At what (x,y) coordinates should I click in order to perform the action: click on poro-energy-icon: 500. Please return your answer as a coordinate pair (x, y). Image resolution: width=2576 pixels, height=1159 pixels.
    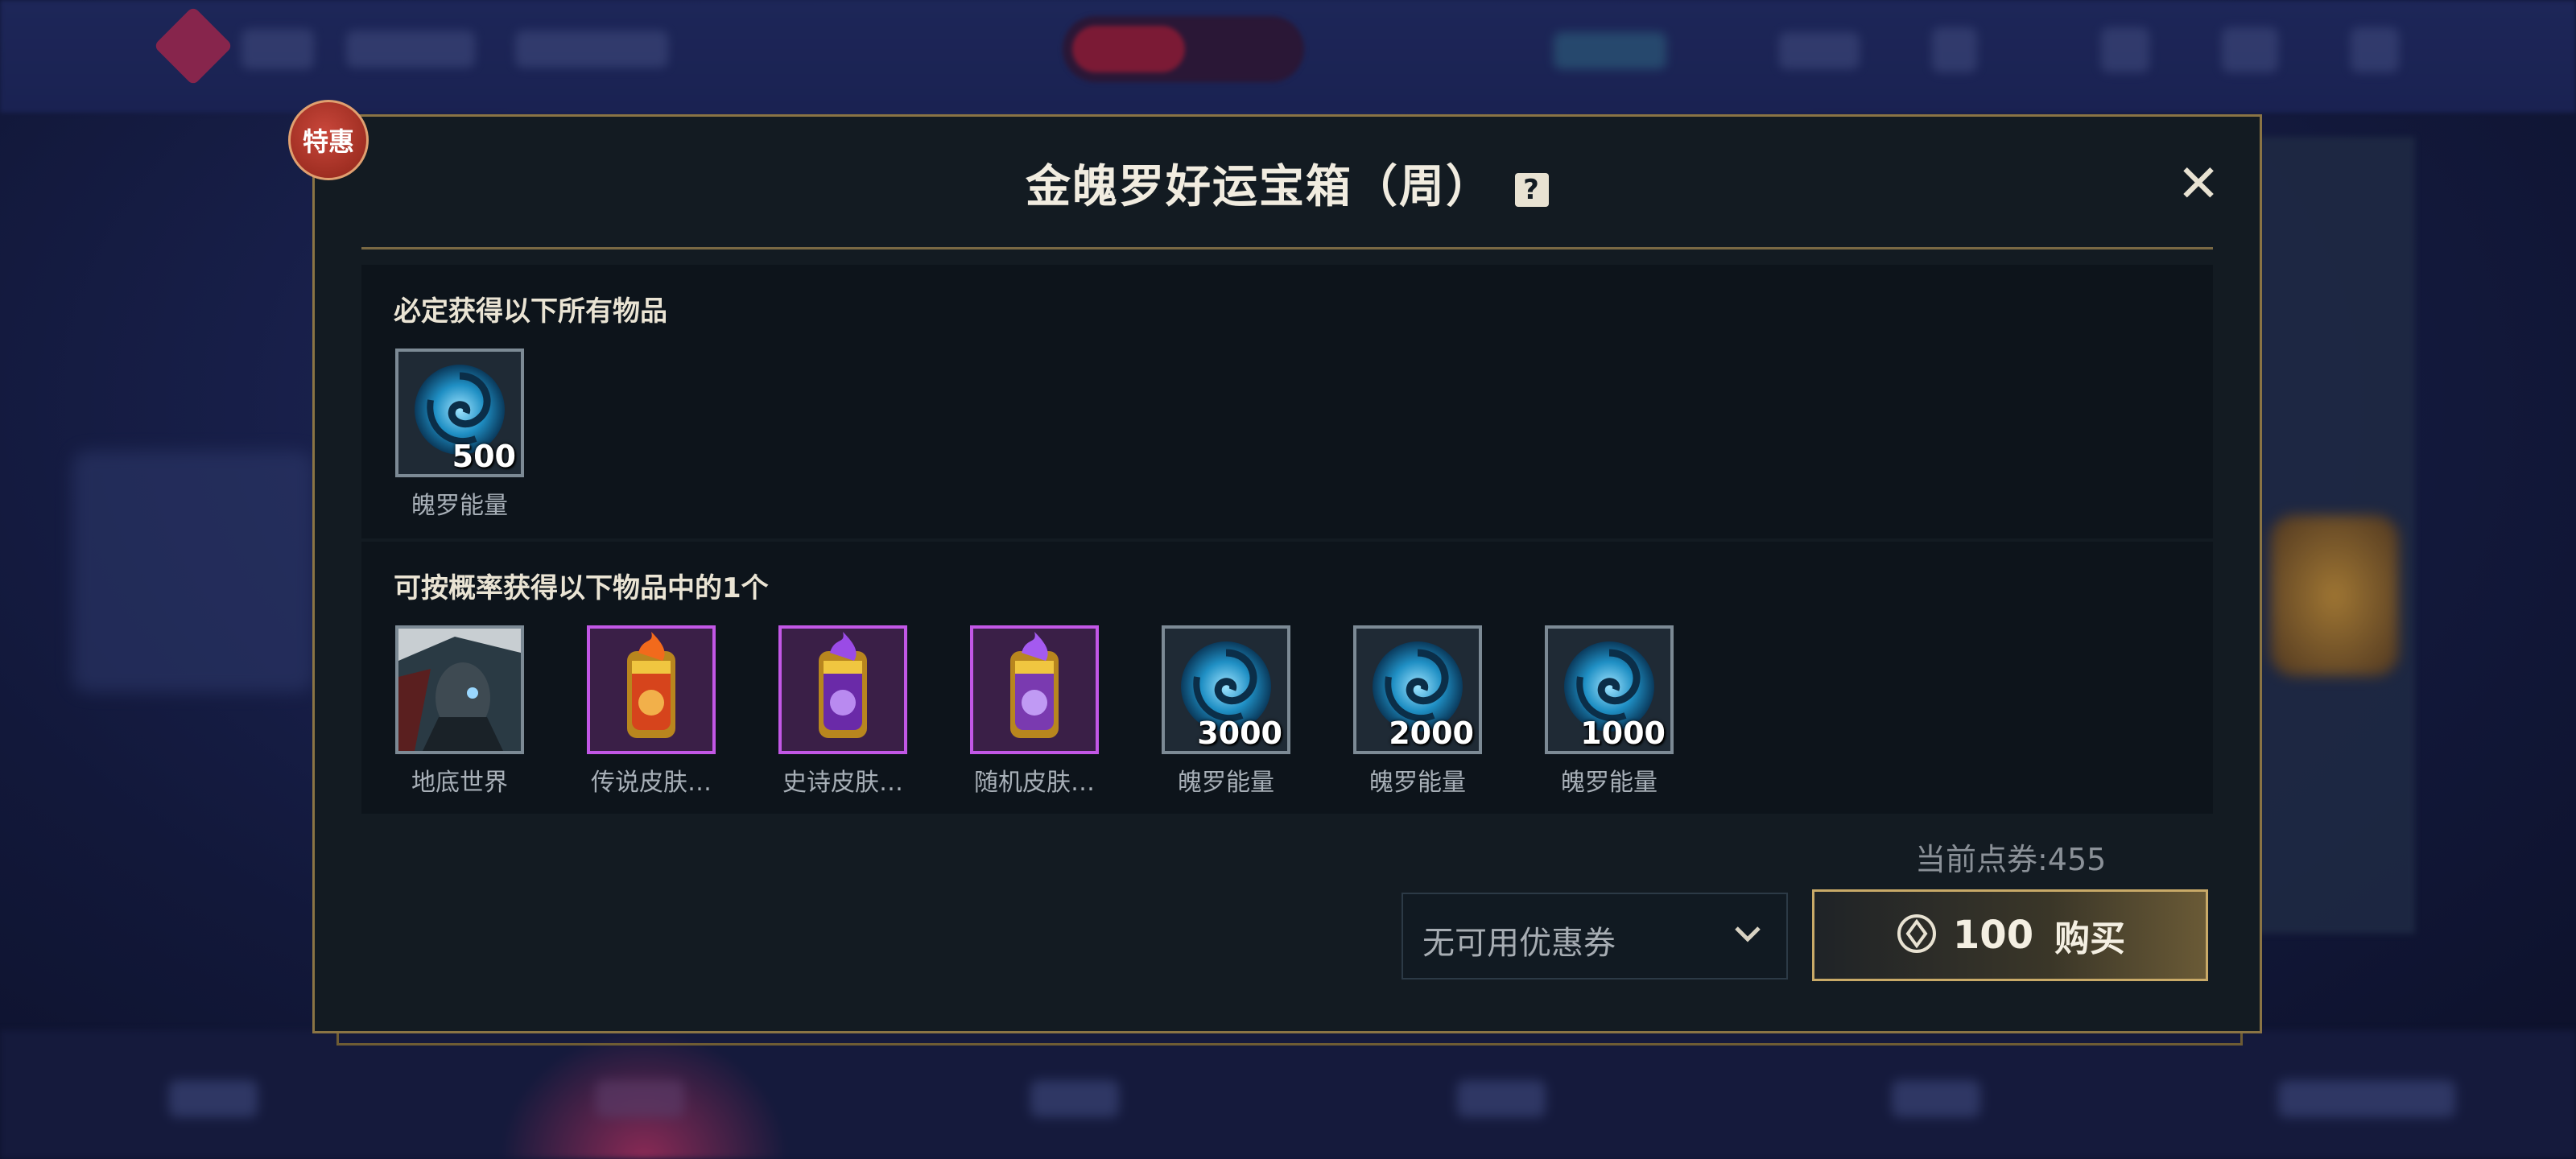
    Looking at the image, I should click on (459, 413).